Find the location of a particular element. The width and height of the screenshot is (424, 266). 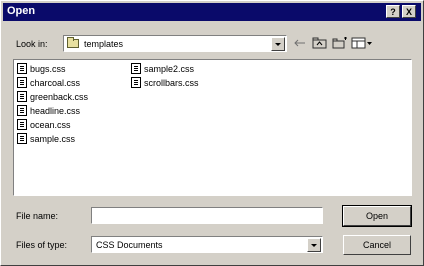

up-folder-icon is located at coordinates (320, 43).